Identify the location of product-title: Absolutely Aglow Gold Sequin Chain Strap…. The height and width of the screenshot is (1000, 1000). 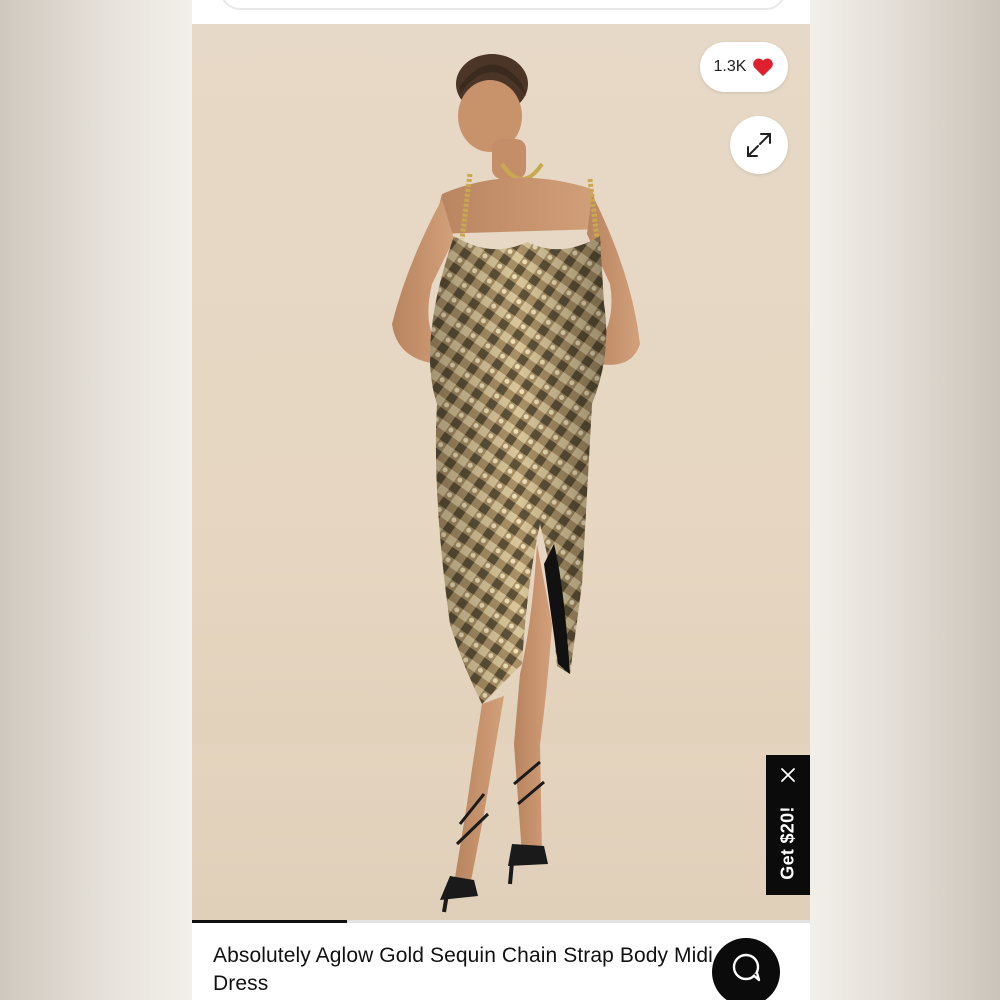
(463, 969).